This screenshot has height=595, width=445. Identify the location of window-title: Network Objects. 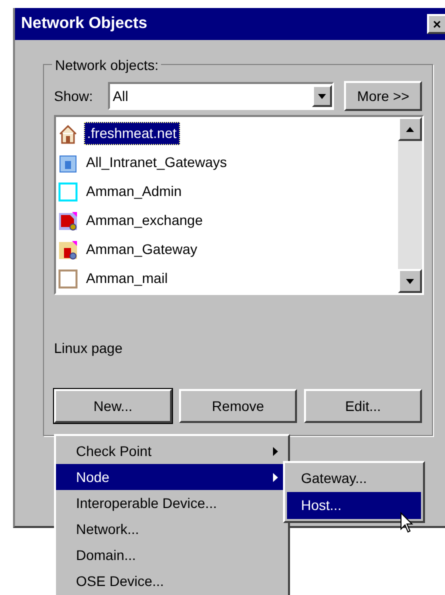
(84, 24).